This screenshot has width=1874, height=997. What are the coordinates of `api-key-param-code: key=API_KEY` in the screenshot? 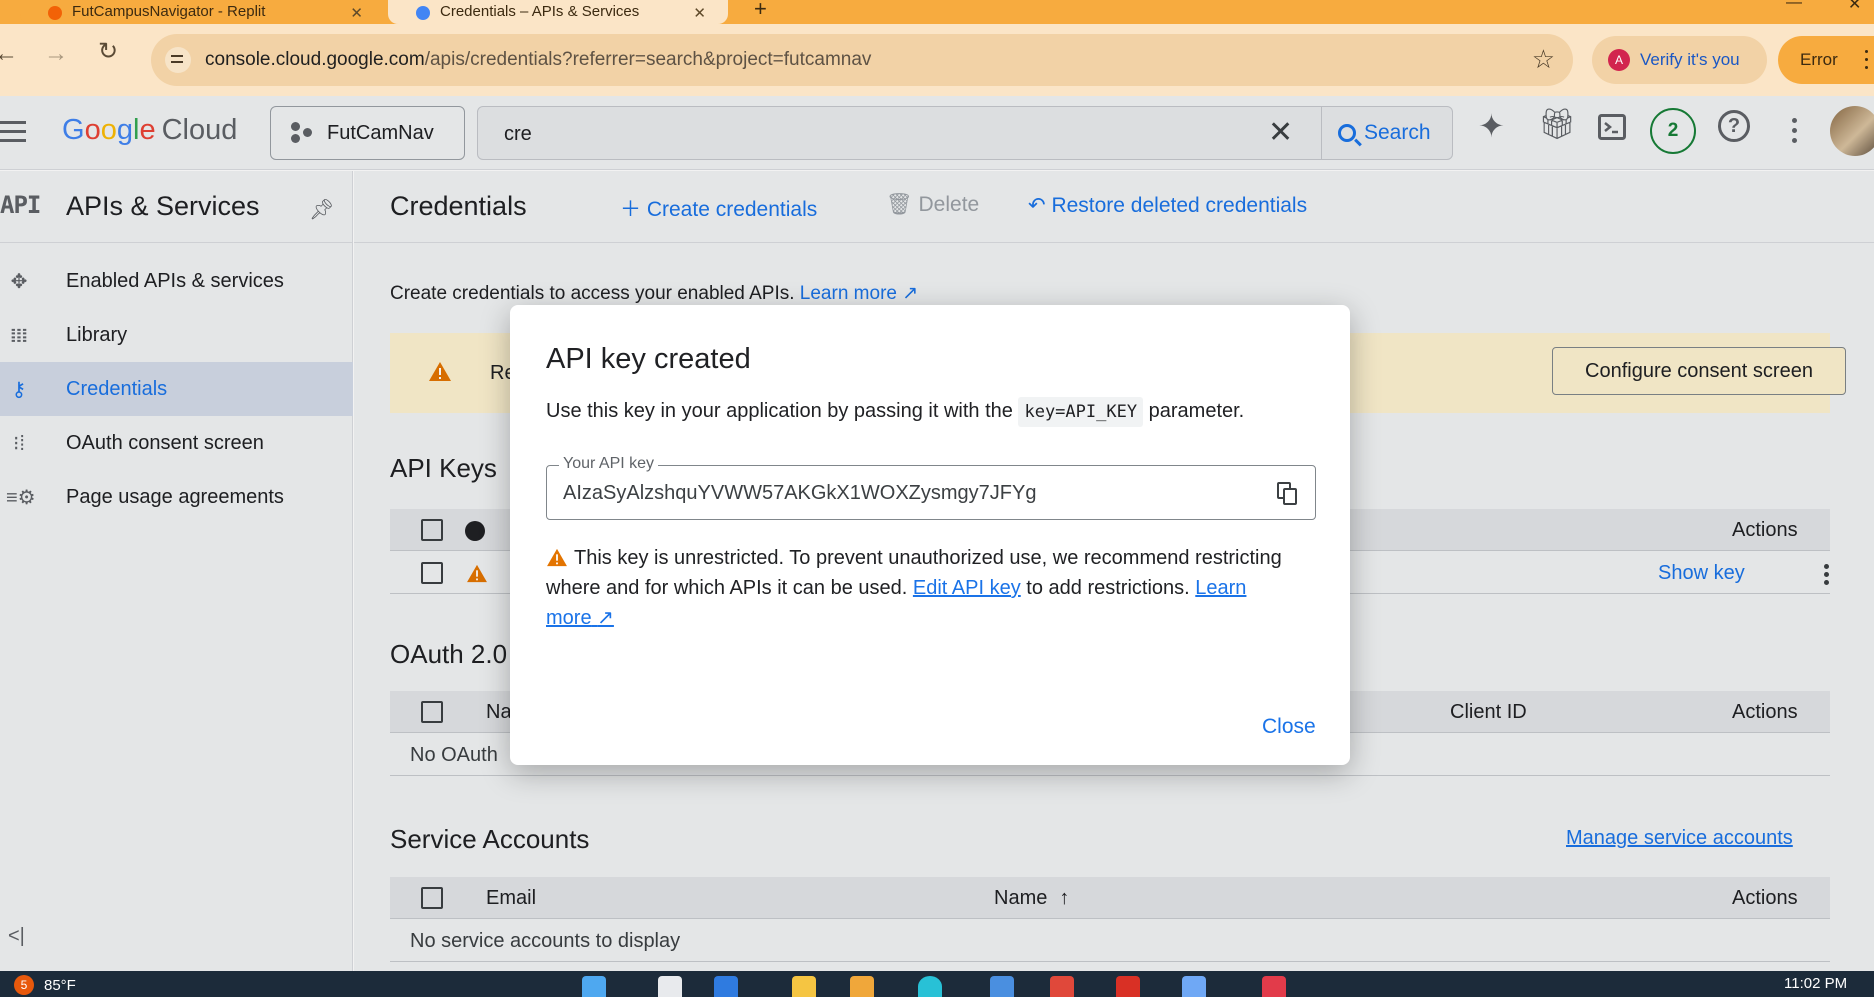 It's located at (1081, 412).